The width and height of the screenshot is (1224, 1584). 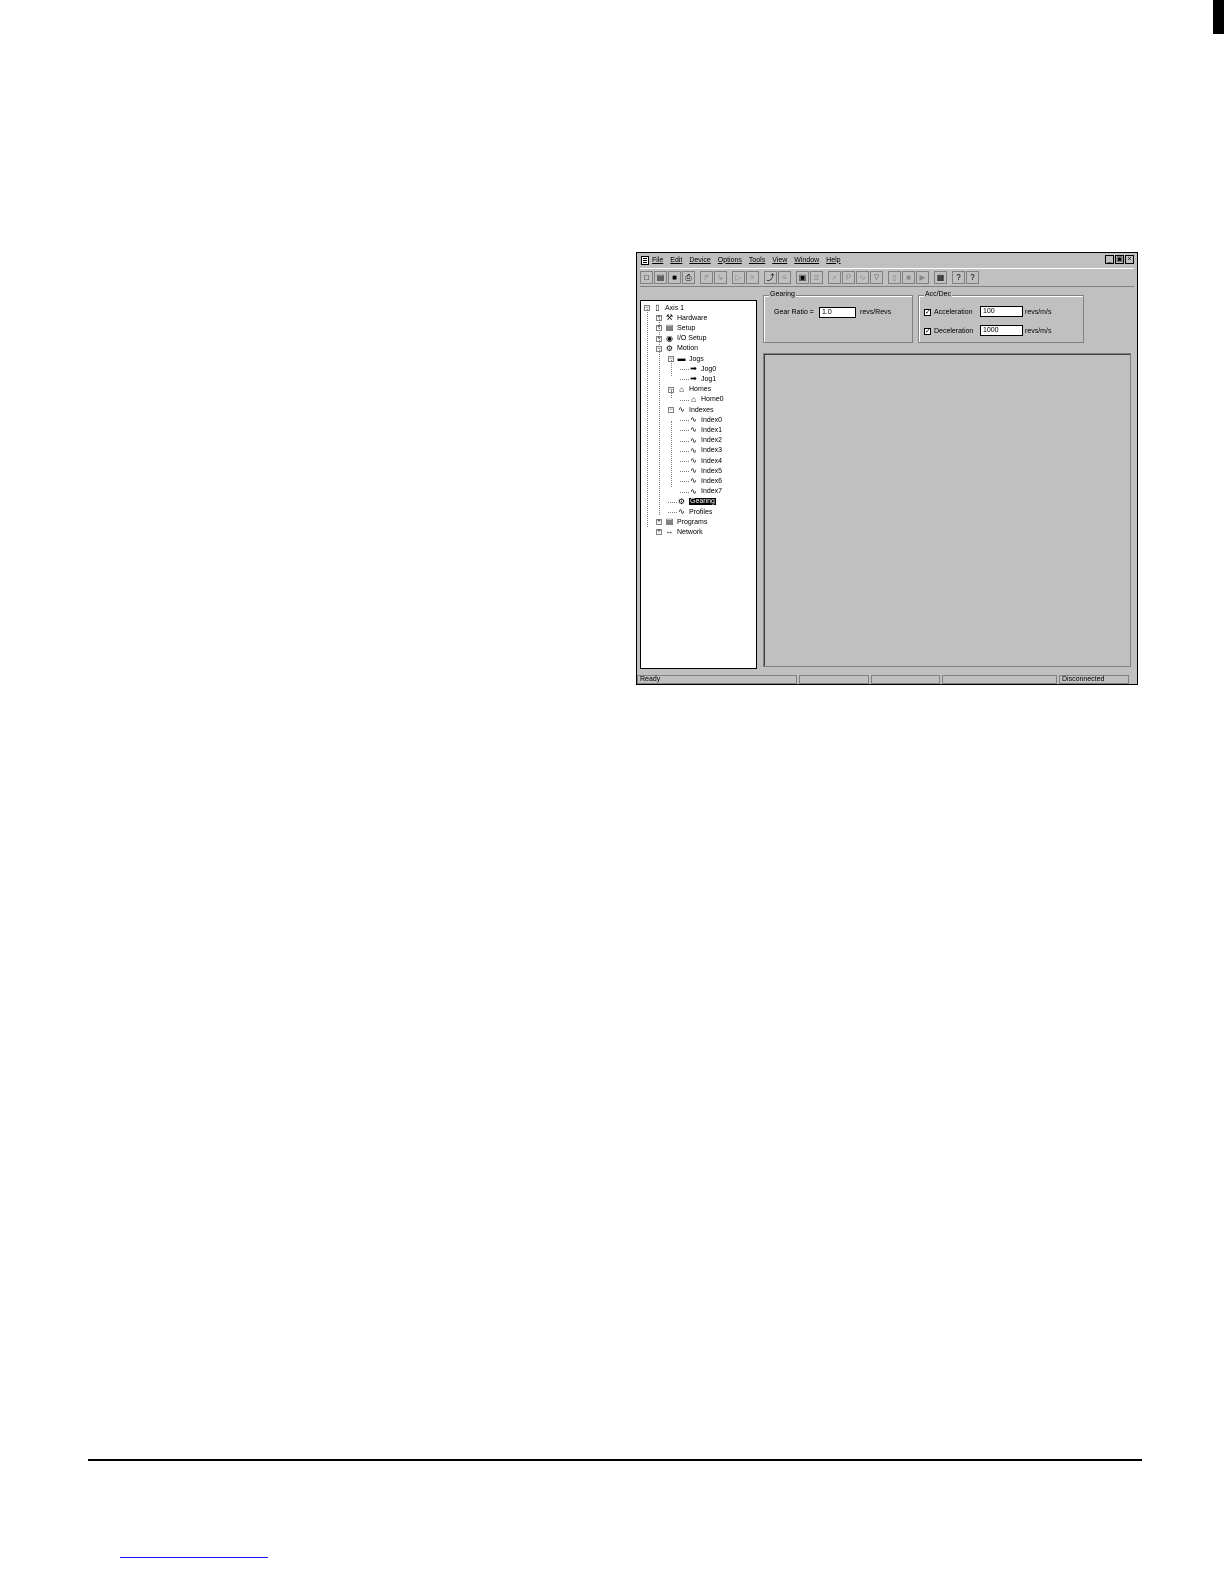 What do you see at coordinates (660, 277) in the screenshot?
I see `open-button: ▤` at bounding box center [660, 277].